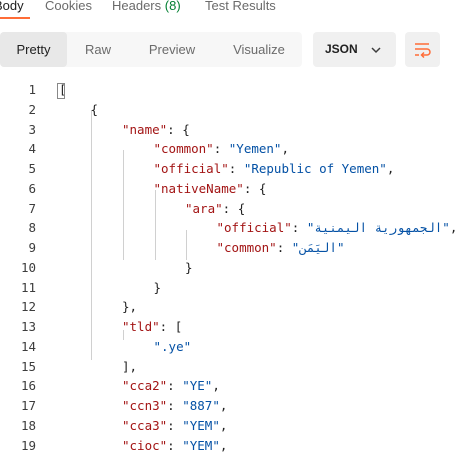 The image size is (469, 456). What do you see at coordinates (28, 366) in the screenshot?
I see `line-number: 15` at bounding box center [28, 366].